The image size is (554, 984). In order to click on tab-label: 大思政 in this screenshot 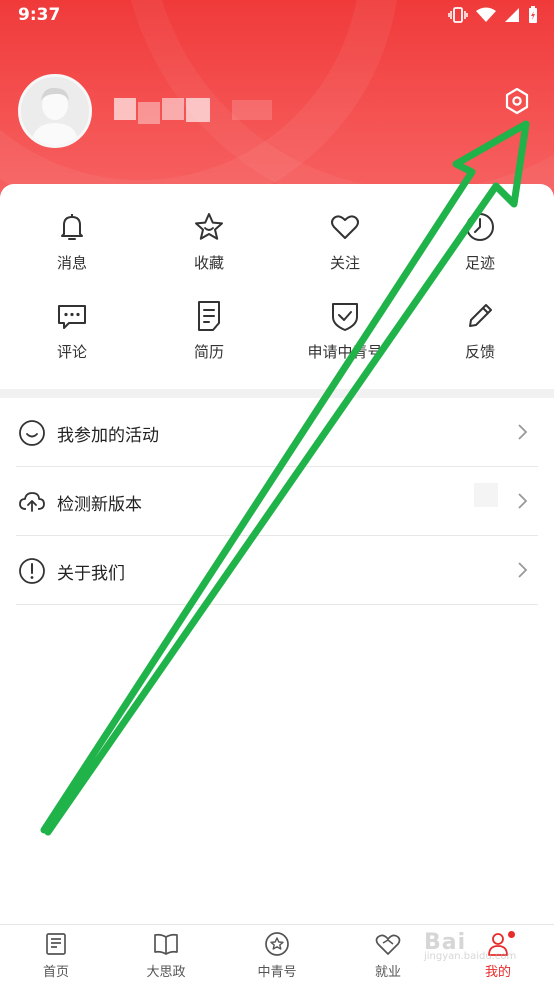, I will do `click(166, 972)`.